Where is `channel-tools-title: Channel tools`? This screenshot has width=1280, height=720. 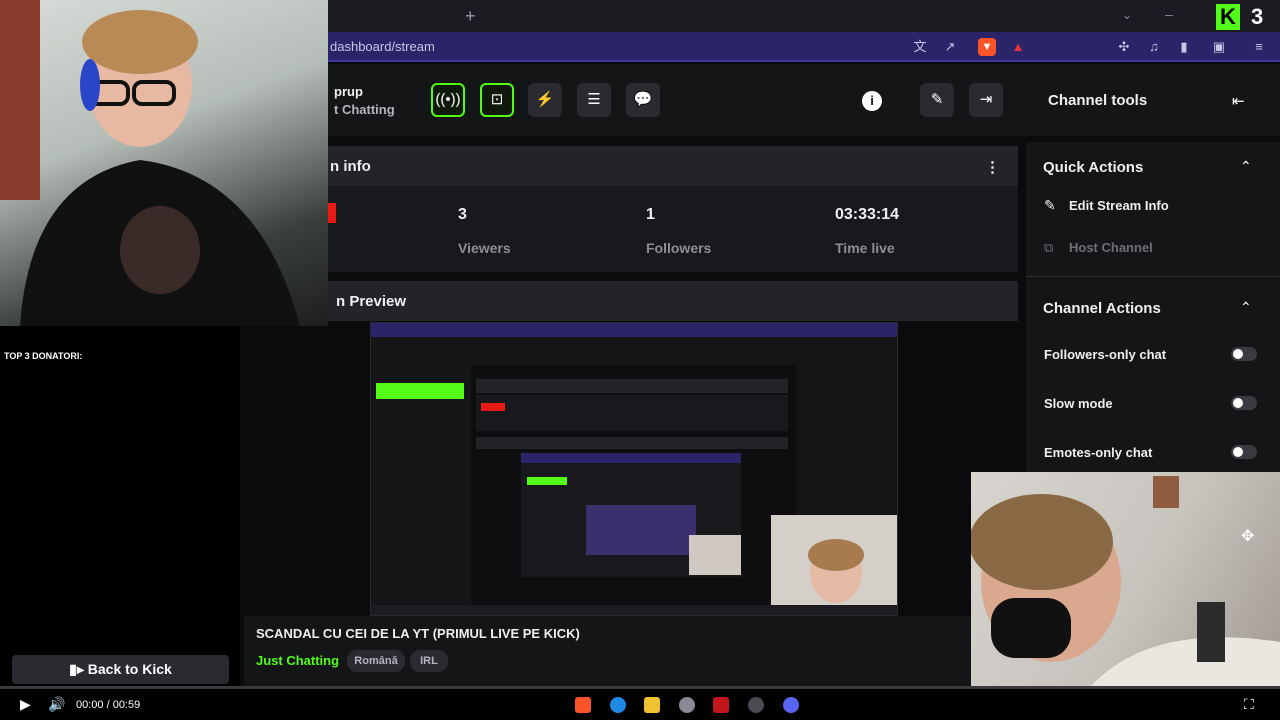
channel-tools-title: Channel tools is located at coordinates (1098, 100).